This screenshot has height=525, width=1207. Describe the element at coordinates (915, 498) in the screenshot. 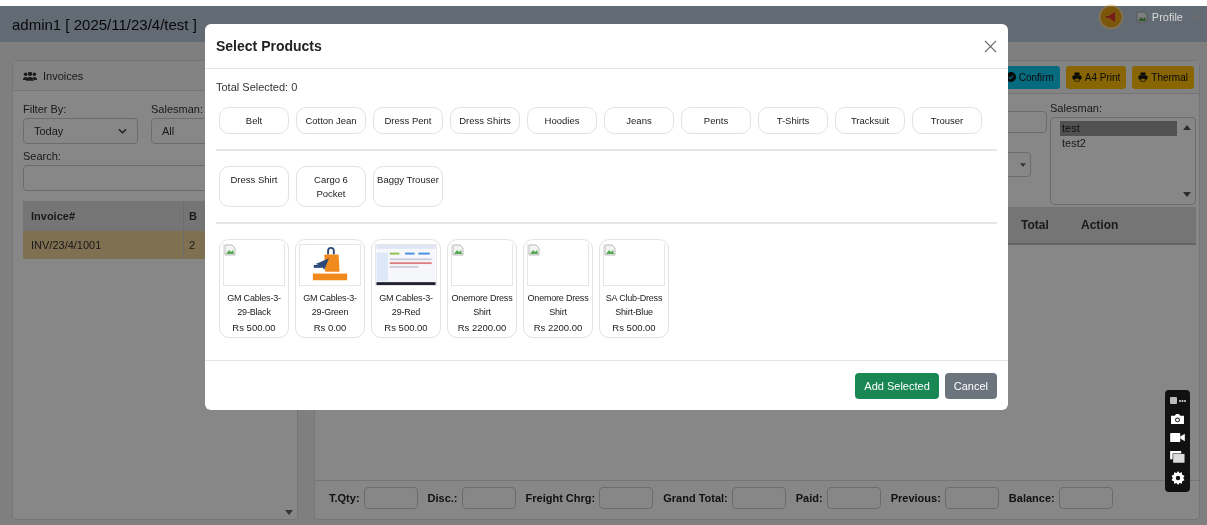

I see `field-label: Previous:` at that location.